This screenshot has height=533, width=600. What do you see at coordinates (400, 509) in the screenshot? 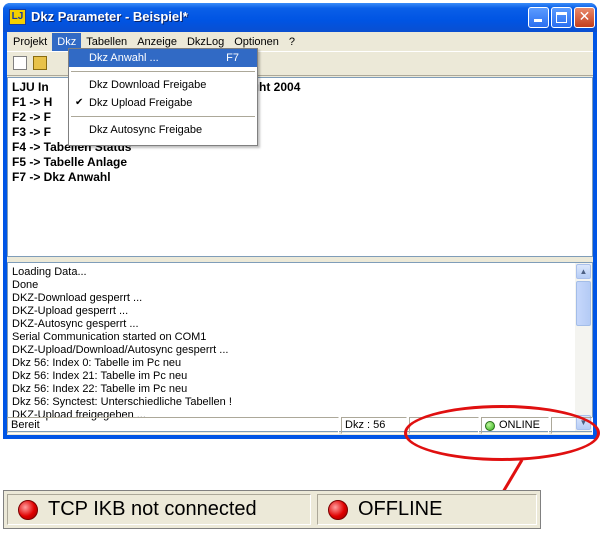
I see `offline-label: OFFLINE` at bounding box center [400, 509].